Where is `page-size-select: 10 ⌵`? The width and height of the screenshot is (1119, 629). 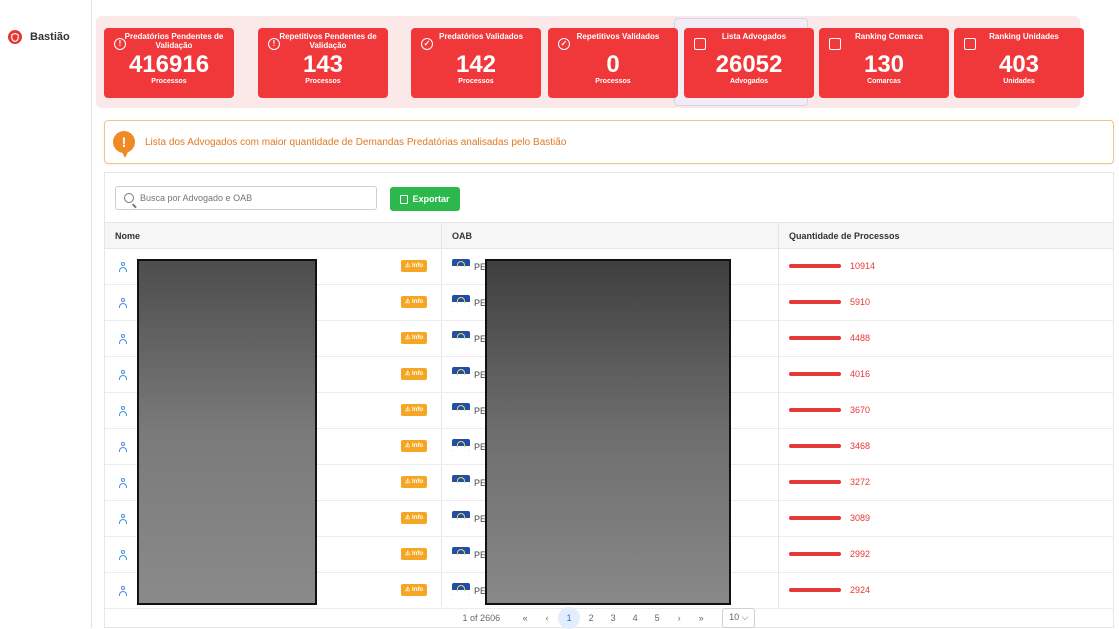 page-size-select: 10 ⌵ is located at coordinates (739, 618).